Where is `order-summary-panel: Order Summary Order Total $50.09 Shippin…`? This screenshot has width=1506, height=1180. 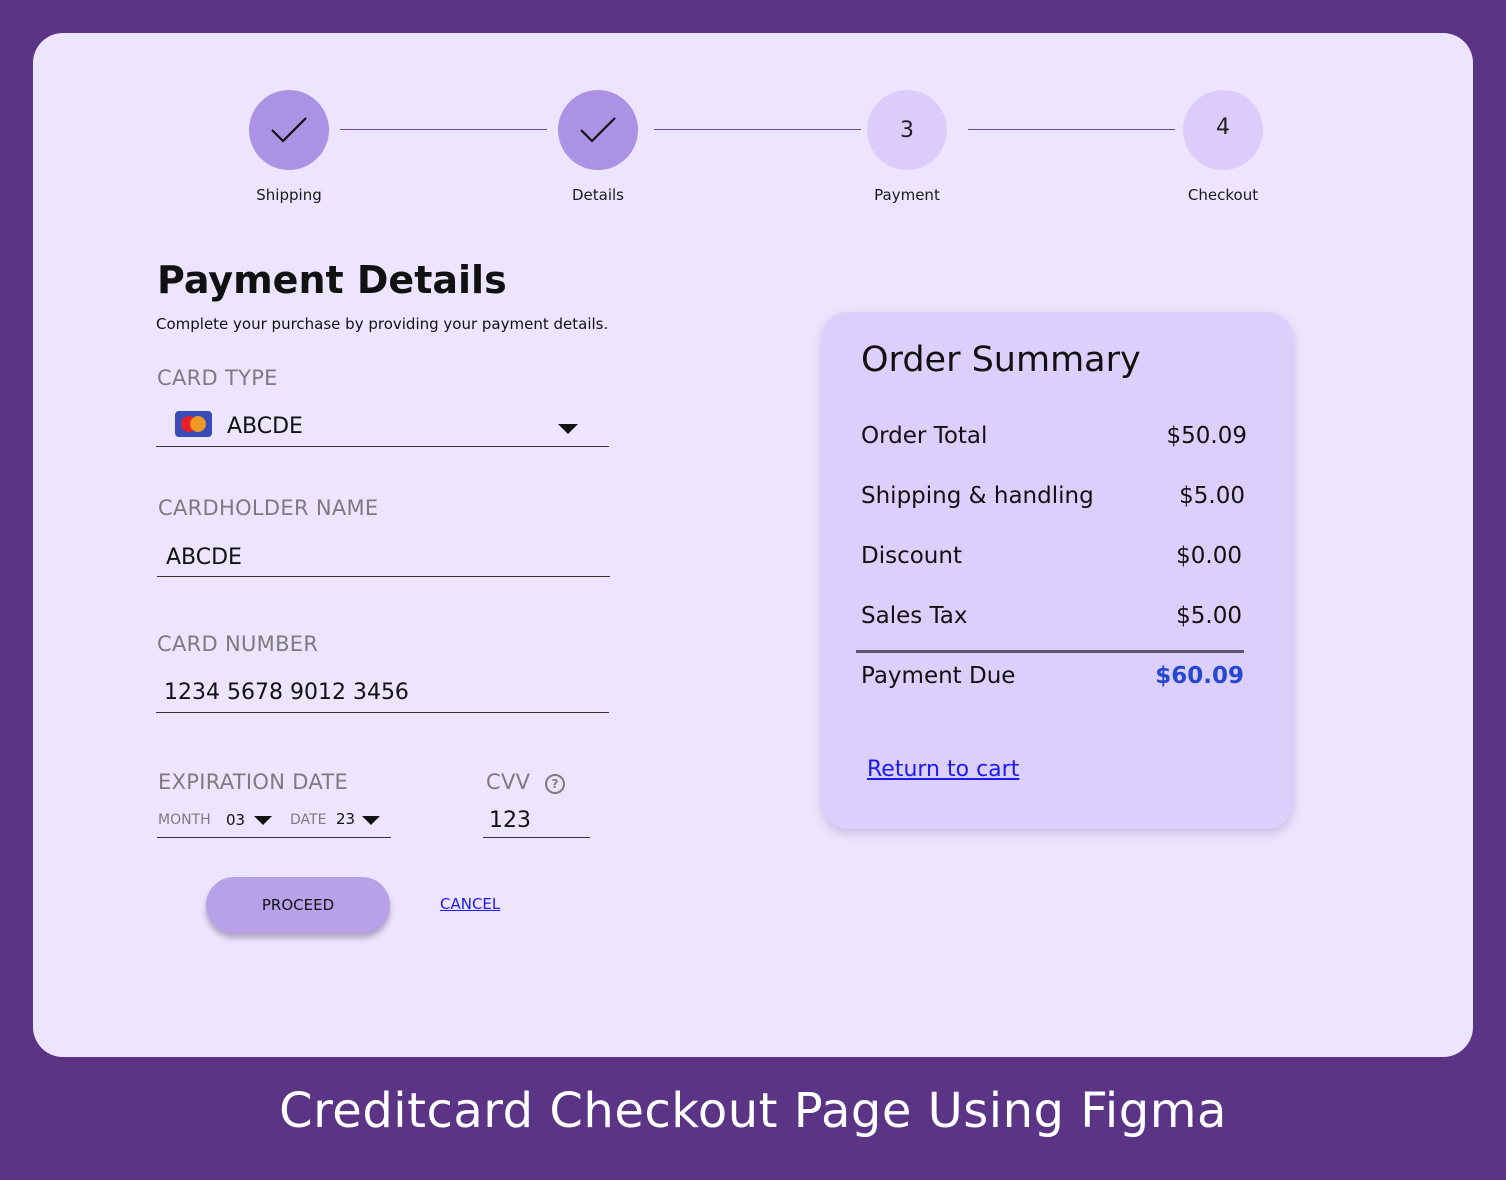
order-summary-panel: Order Summary Order Total $50.09 Shippin… is located at coordinates (1057, 570).